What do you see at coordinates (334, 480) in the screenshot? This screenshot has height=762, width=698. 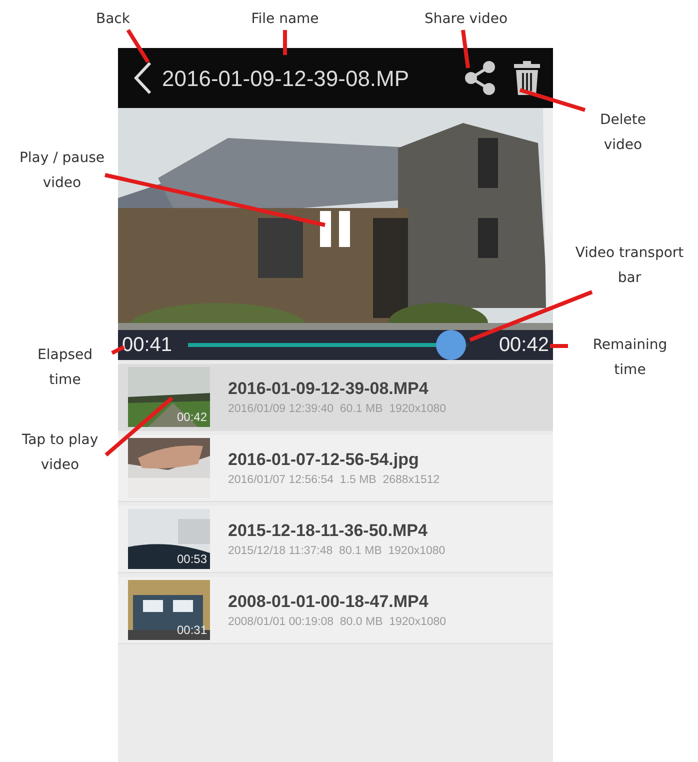 I see `file-details: 2016/01/07 12:56:54 1.5 MB 2688x1512` at bounding box center [334, 480].